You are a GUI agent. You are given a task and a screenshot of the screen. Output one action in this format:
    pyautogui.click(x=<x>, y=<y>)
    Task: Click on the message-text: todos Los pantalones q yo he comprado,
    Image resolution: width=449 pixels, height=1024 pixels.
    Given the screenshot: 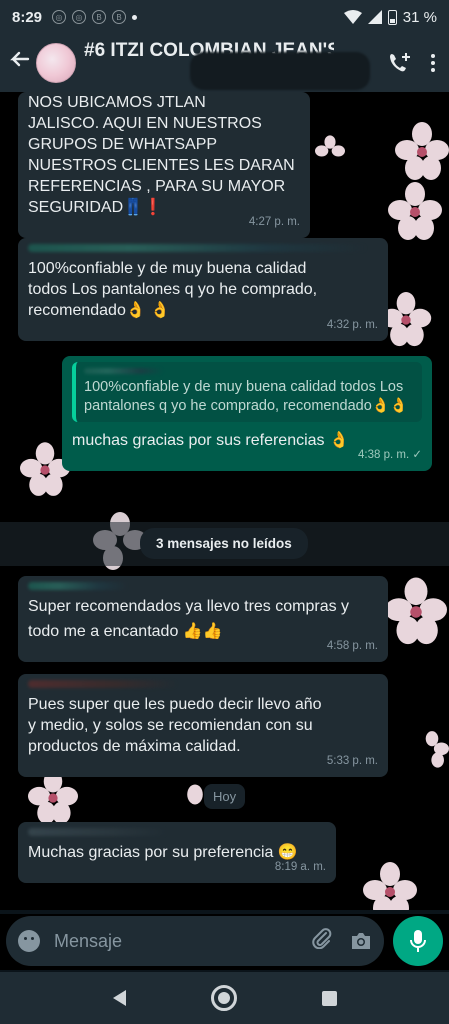 What is the action you would take?
    pyautogui.click(x=173, y=289)
    